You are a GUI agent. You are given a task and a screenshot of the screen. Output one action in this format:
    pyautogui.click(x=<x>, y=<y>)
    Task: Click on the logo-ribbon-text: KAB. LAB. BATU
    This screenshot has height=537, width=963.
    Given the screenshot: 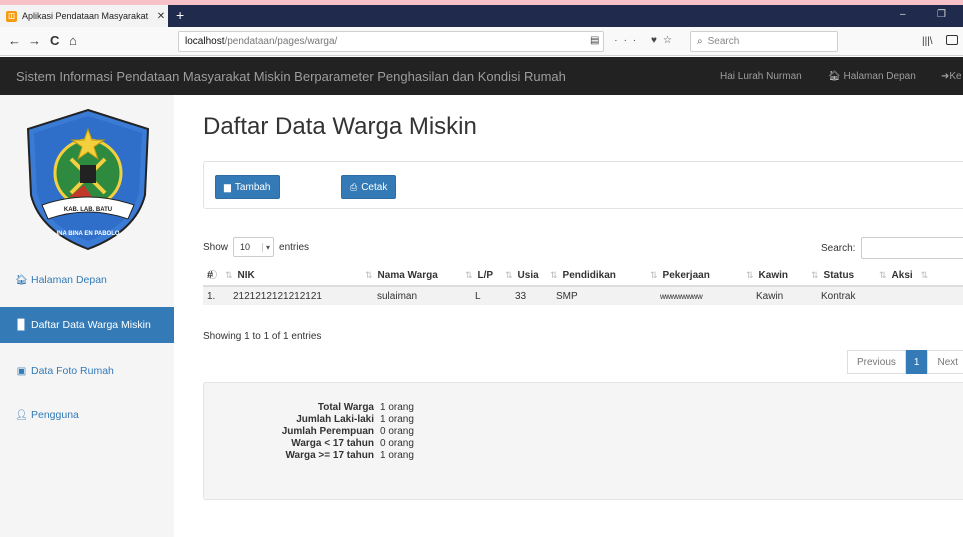 What is the action you would take?
    pyautogui.click(x=88, y=210)
    